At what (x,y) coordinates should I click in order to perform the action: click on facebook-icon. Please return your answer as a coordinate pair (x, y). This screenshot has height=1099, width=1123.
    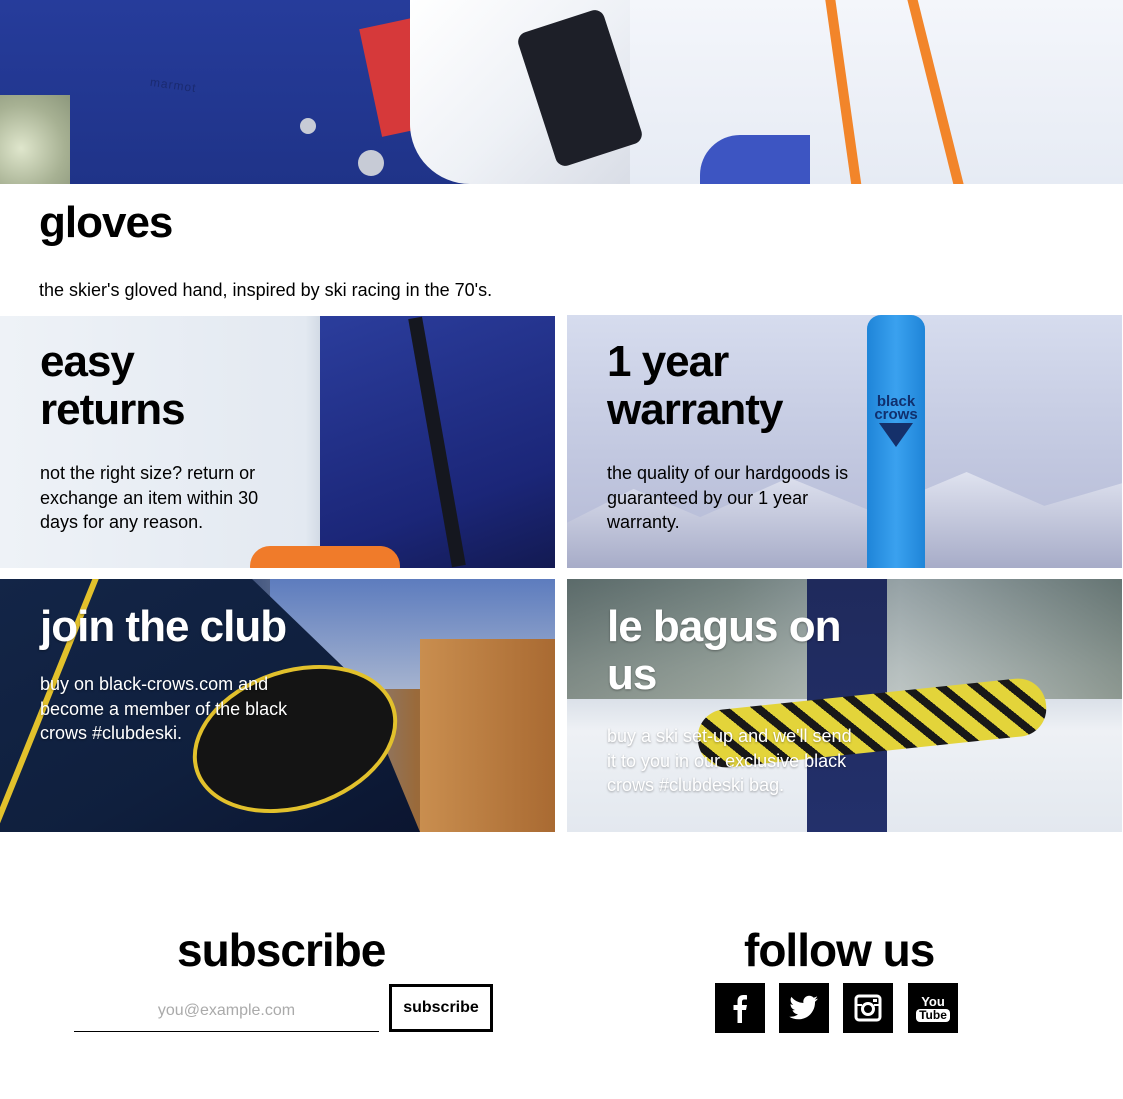
    Looking at the image, I should click on (740, 1008).